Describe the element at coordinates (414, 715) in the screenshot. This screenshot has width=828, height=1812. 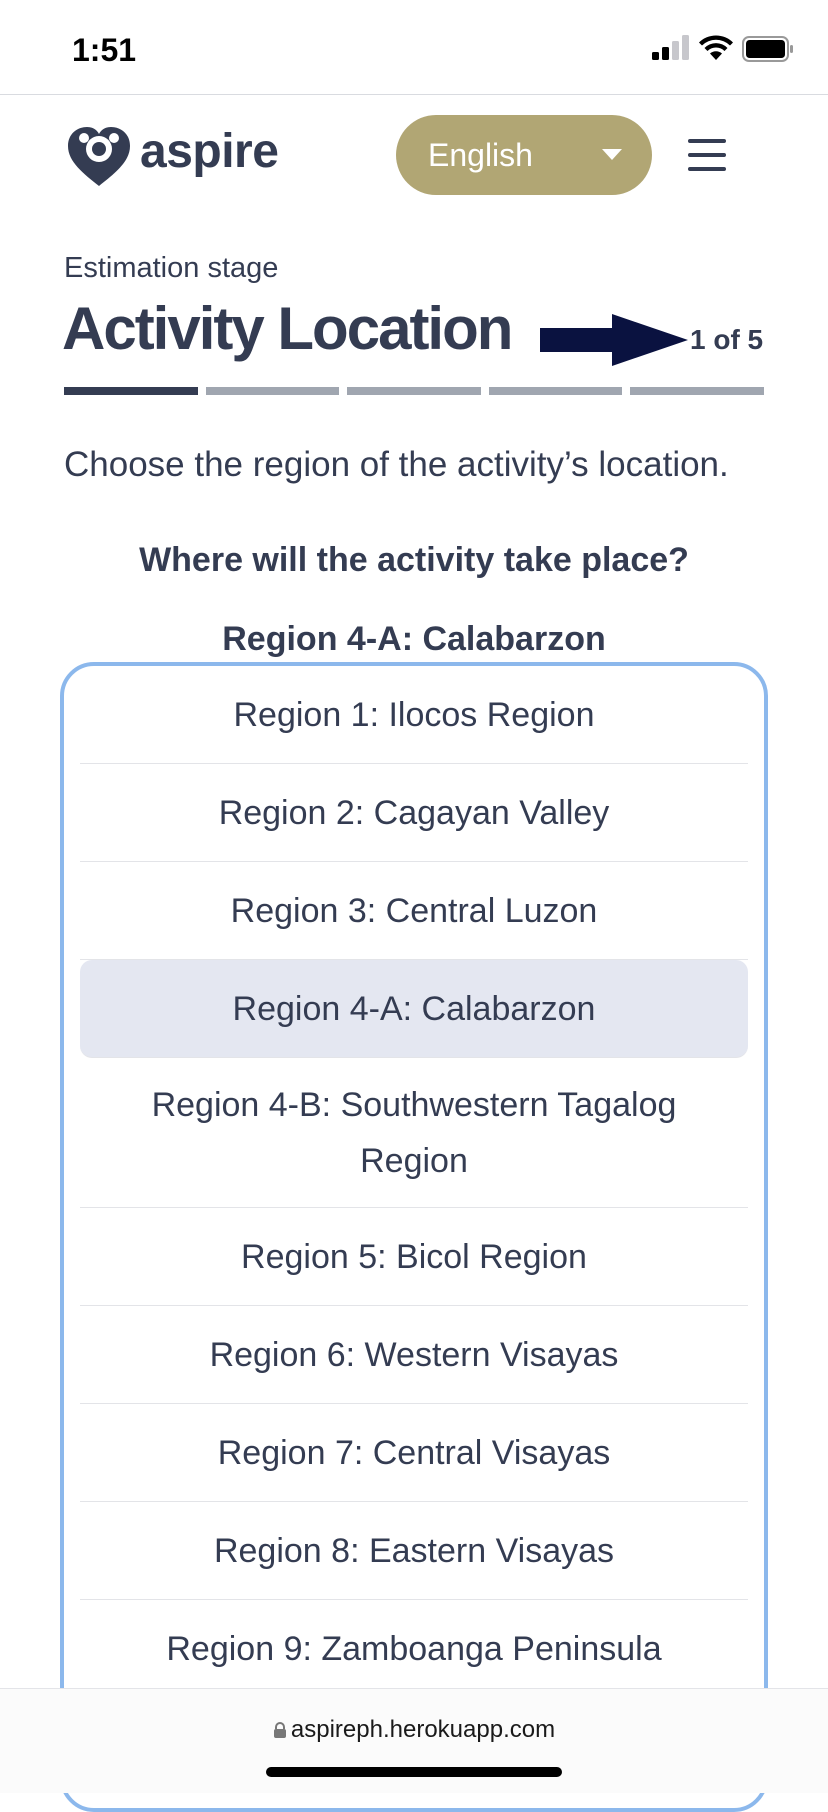
I see `region-option: Region 1: Ilocos Region` at that location.